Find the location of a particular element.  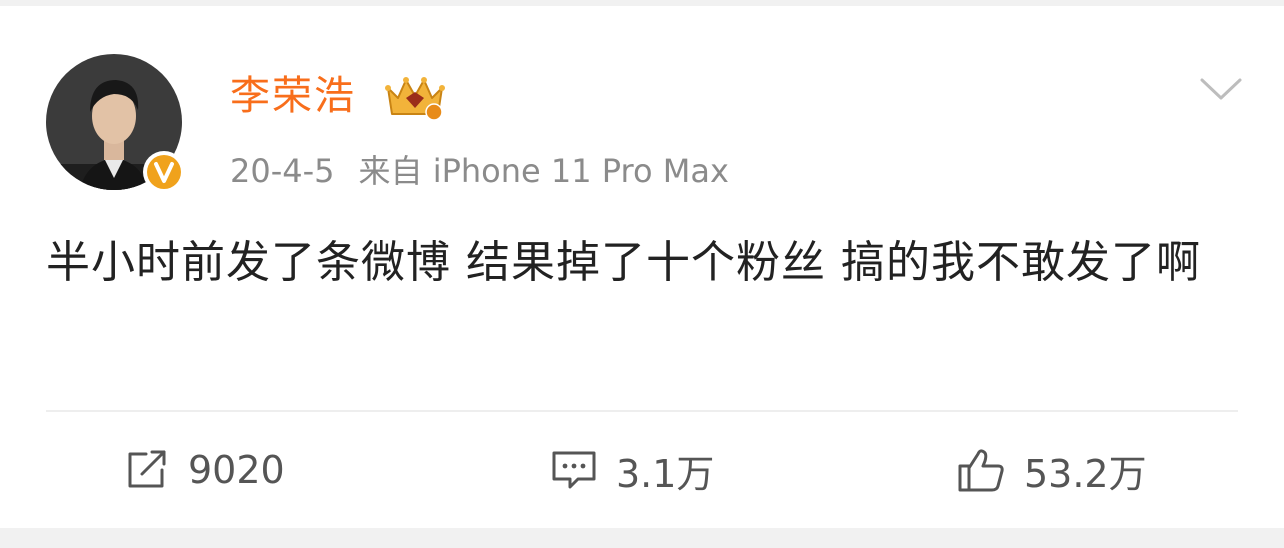

post-meta: 20-4-5 来自 iPhone 11 Pro Max is located at coordinates (479, 171).